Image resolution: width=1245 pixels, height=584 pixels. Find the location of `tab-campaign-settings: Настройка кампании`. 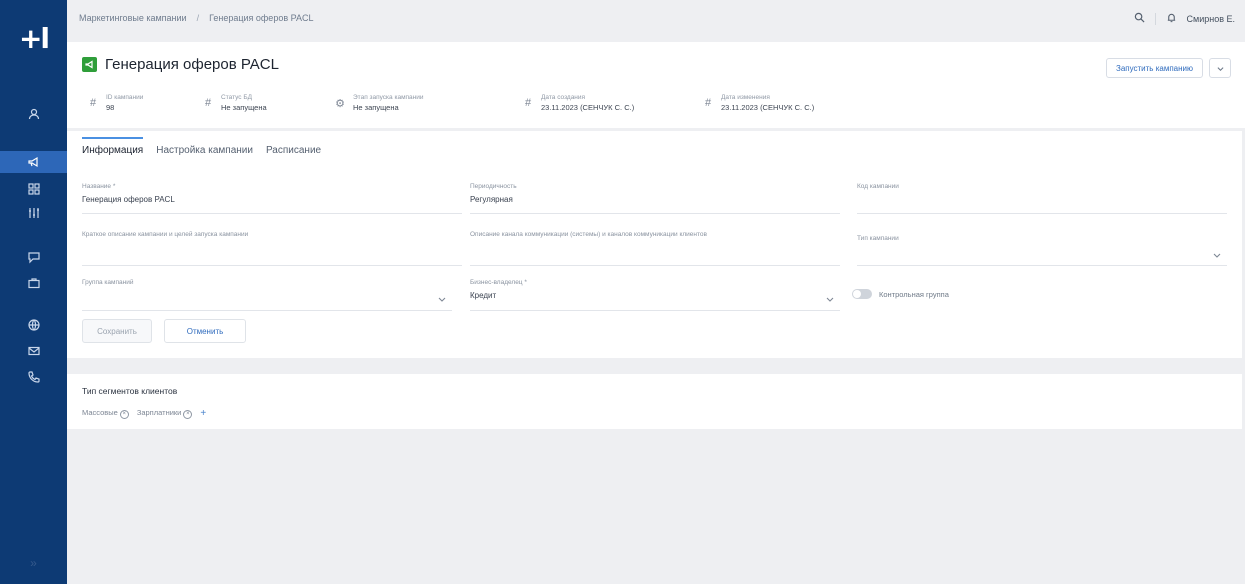

tab-campaign-settings: Настройка кампании is located at coordinates (204, 153).